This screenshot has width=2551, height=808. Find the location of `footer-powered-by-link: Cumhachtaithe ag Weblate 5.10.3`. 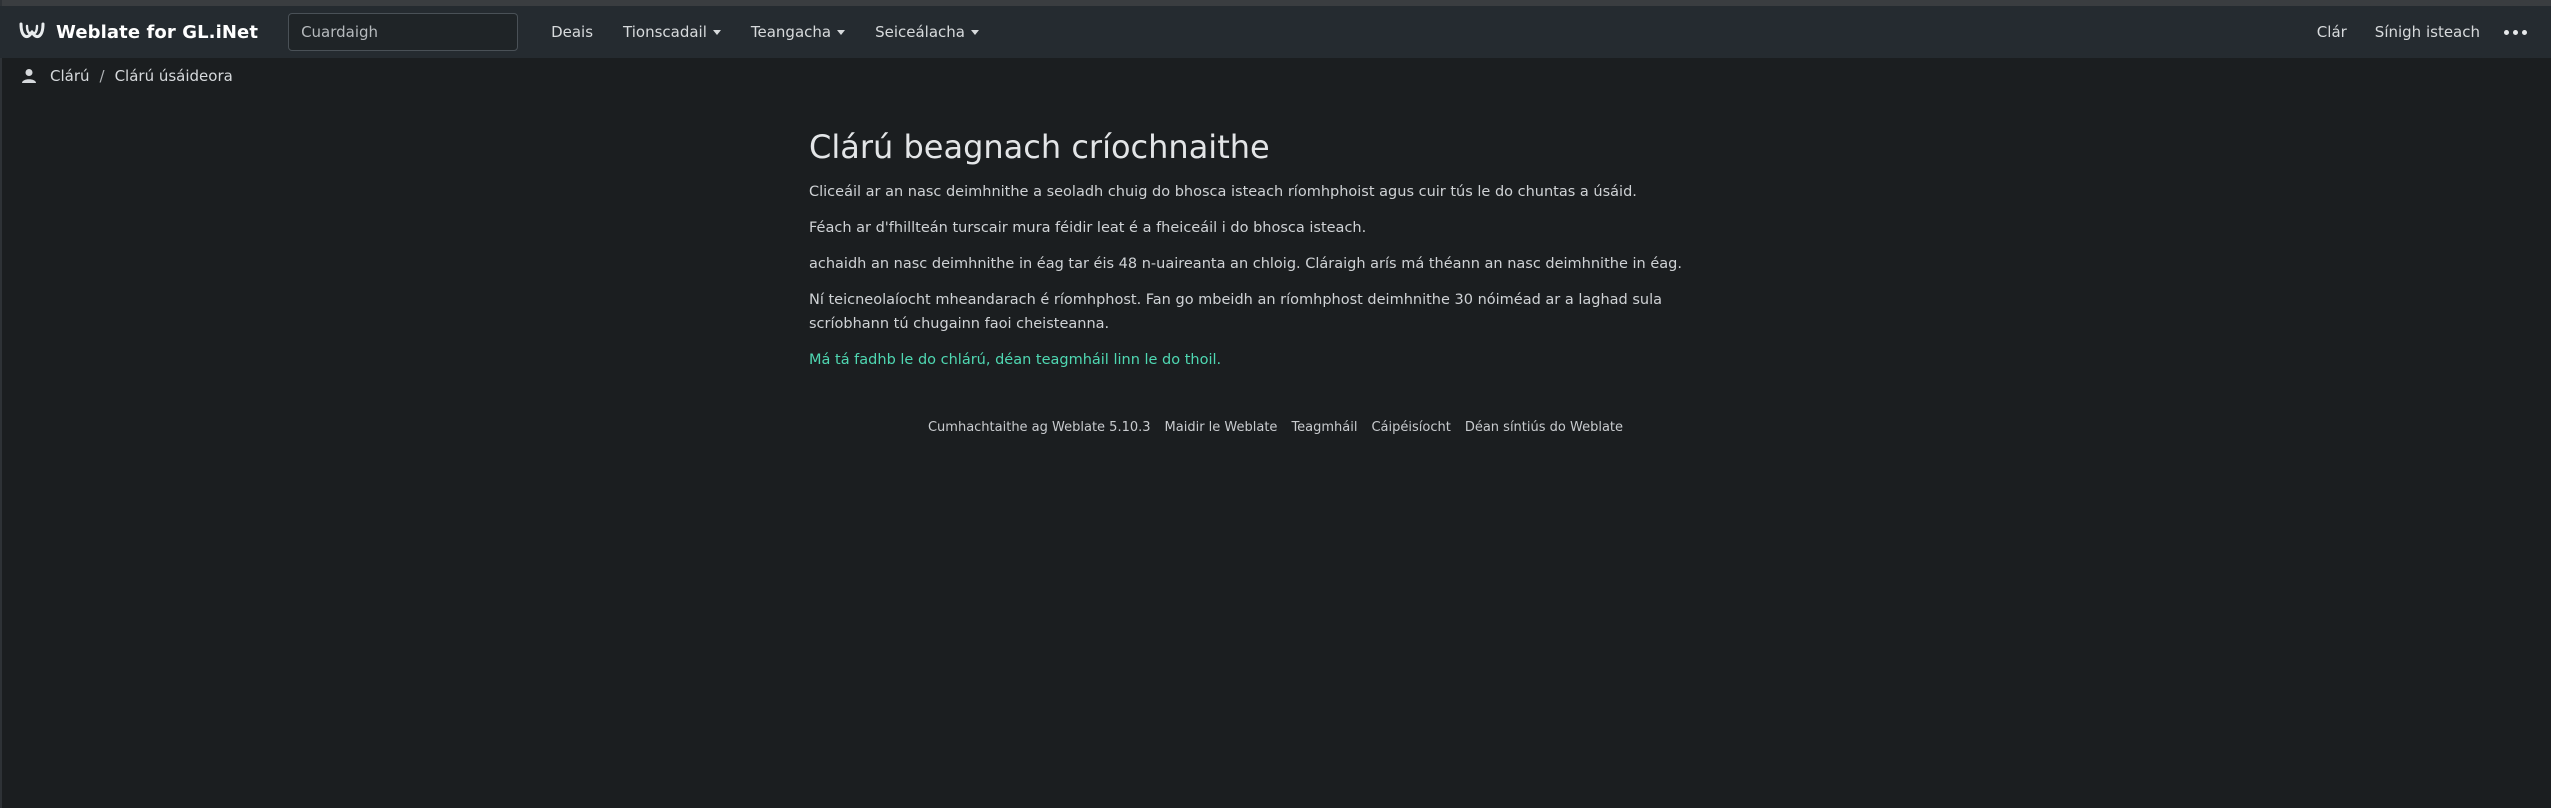

footer-powered-by-link: Cumhachtaithe ag Weblate 5.10.3 is located at coordinates (1039, 427).